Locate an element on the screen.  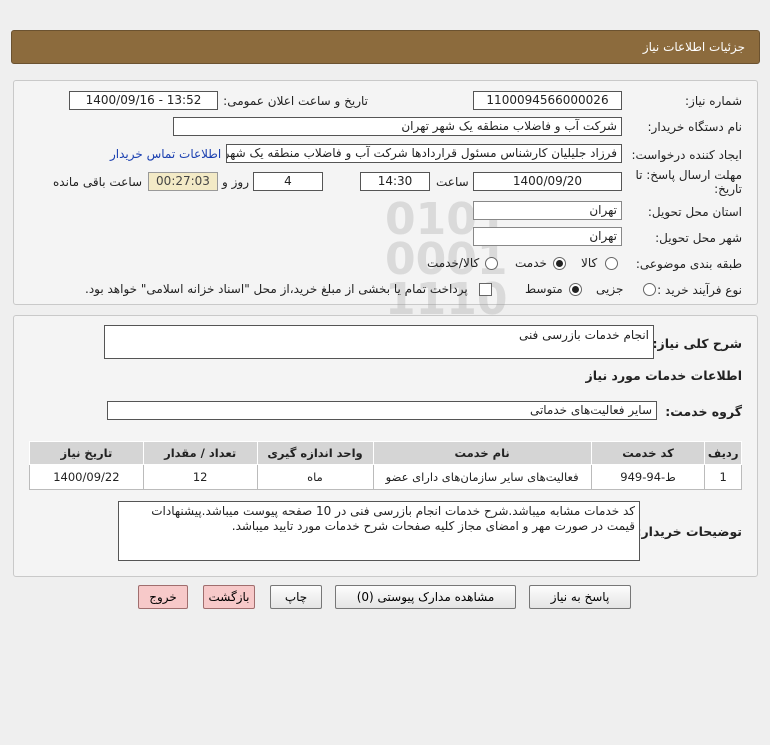
reply-button: پاسخ به نیاز is located at coordinates (580, 597).